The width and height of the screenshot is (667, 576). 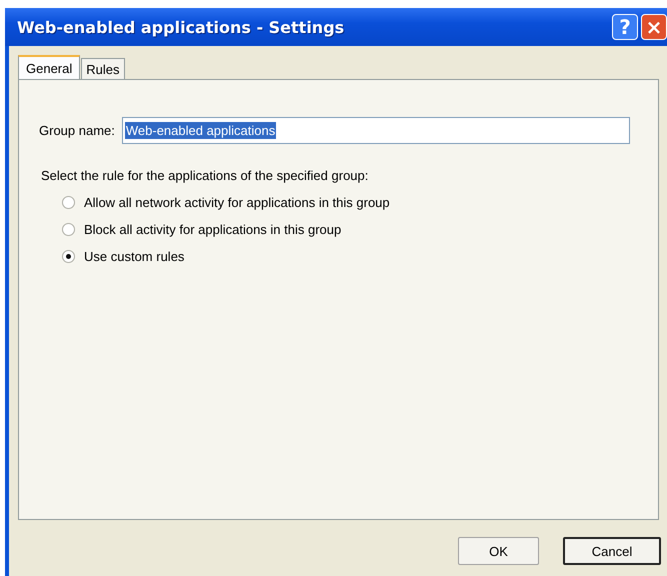 I want to click on tab: General, so click(x=49, y=67).